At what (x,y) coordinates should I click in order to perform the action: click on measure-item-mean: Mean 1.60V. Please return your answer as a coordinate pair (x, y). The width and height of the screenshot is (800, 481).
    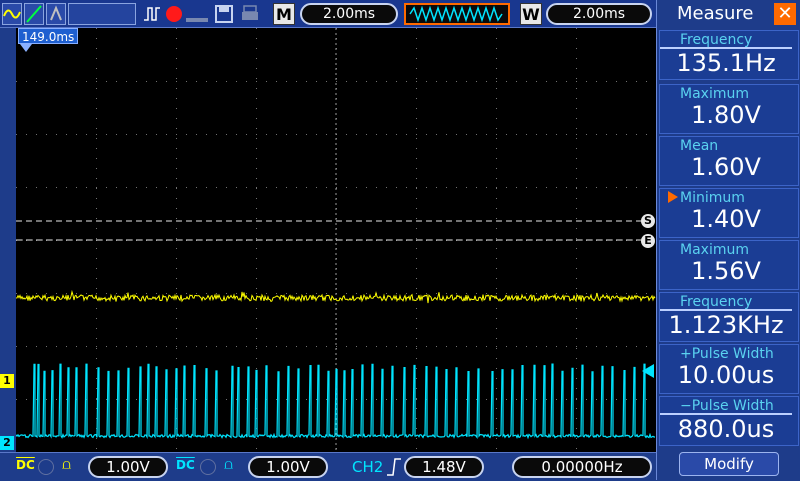
    Looking at the image, I should click on (729, 161).